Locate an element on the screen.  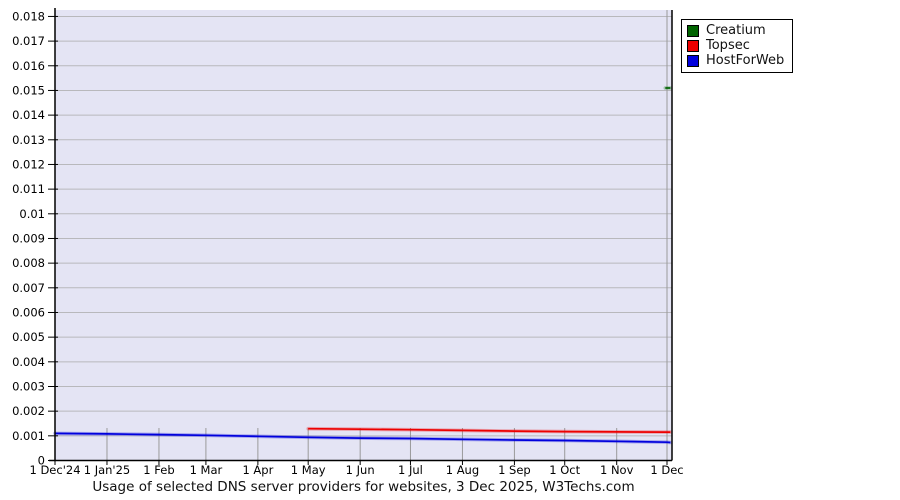
y-tick-label: 0.012 is located at coordinates (28, 164).